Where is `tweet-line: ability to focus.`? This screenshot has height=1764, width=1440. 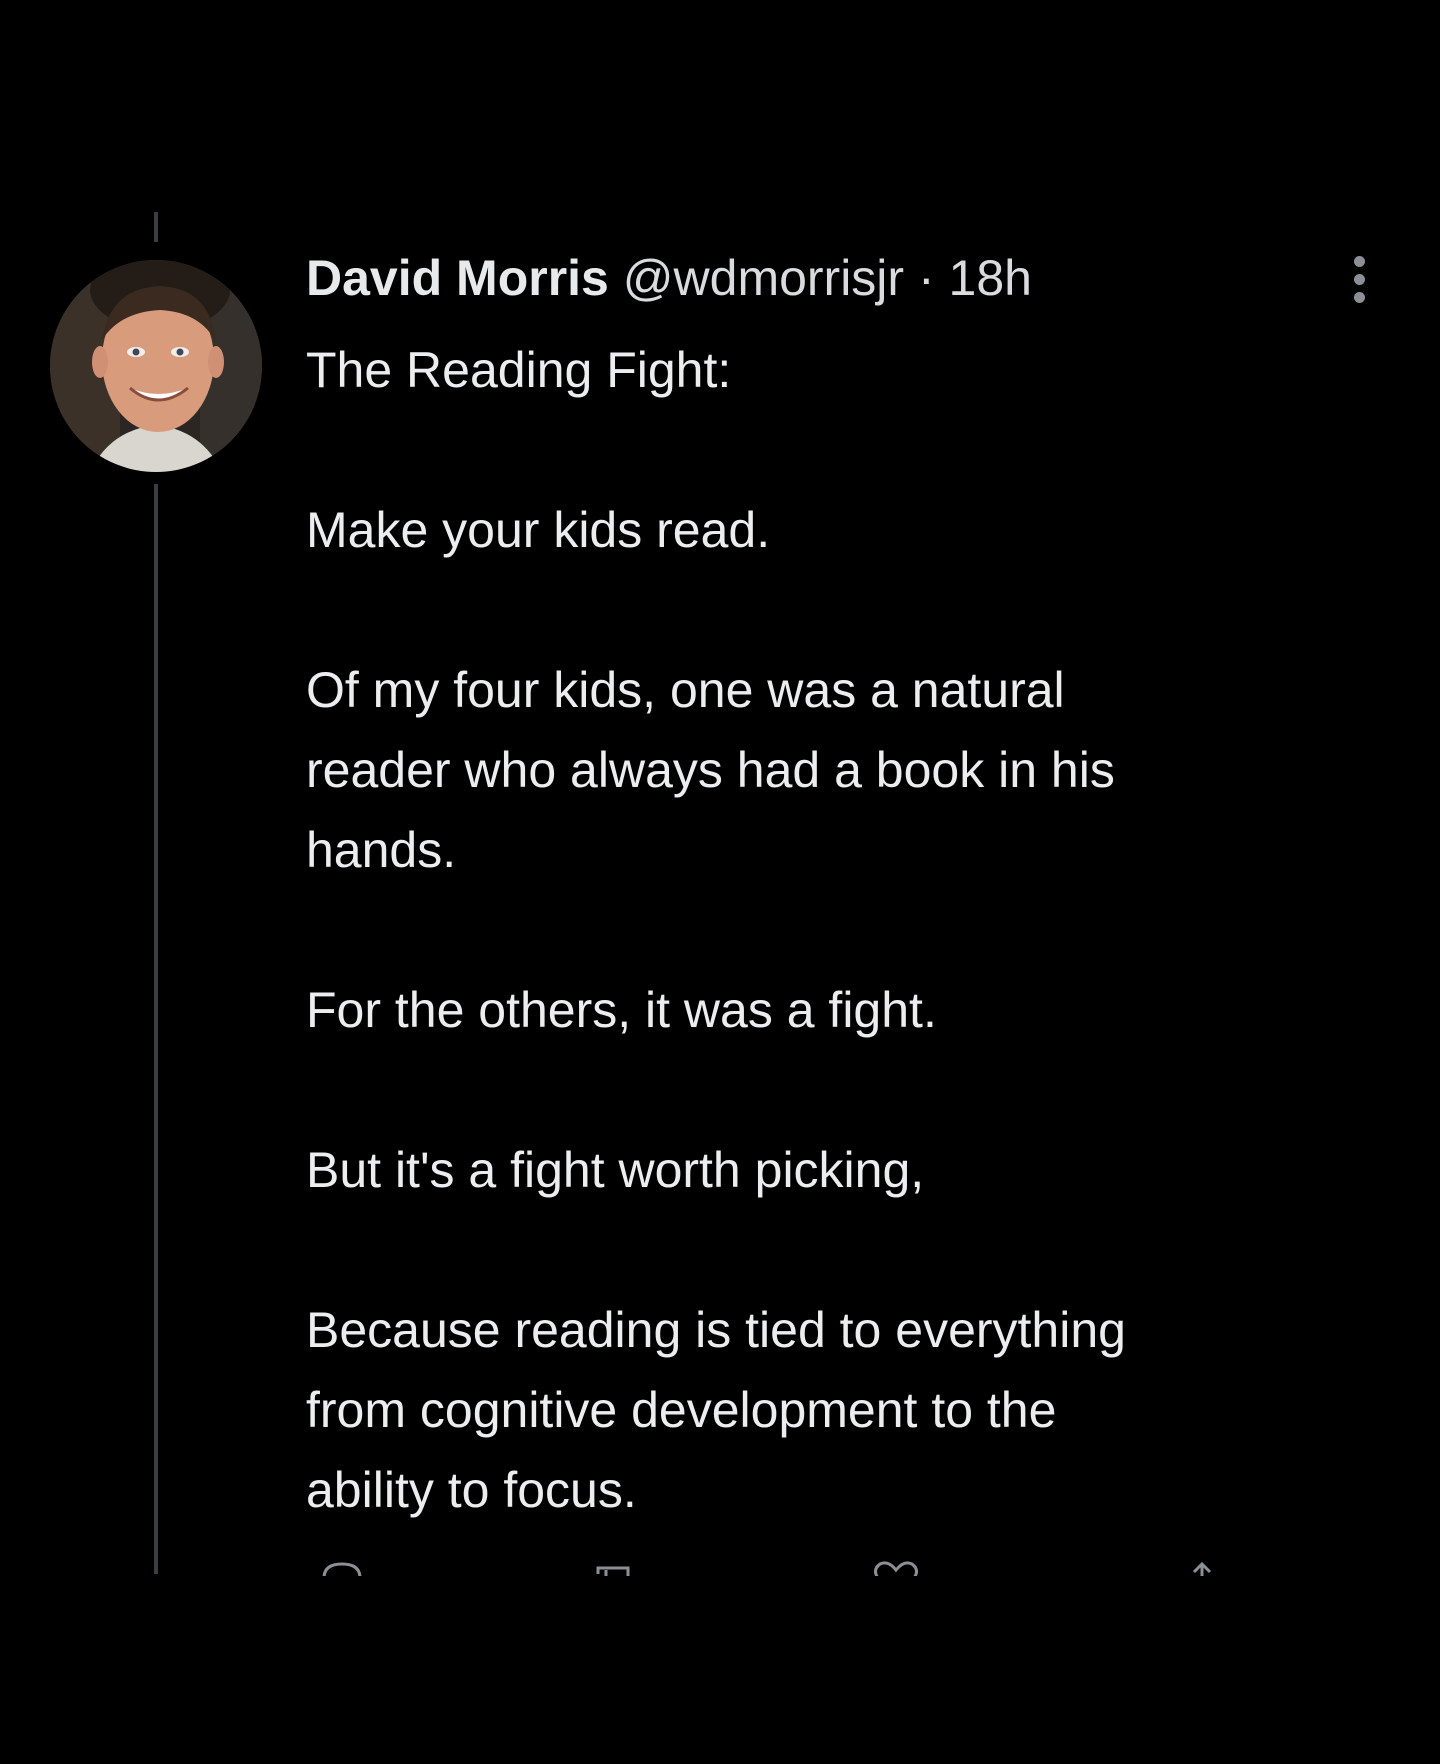
tweet-line: ability to focus. is located at coordinates (471, 1490).